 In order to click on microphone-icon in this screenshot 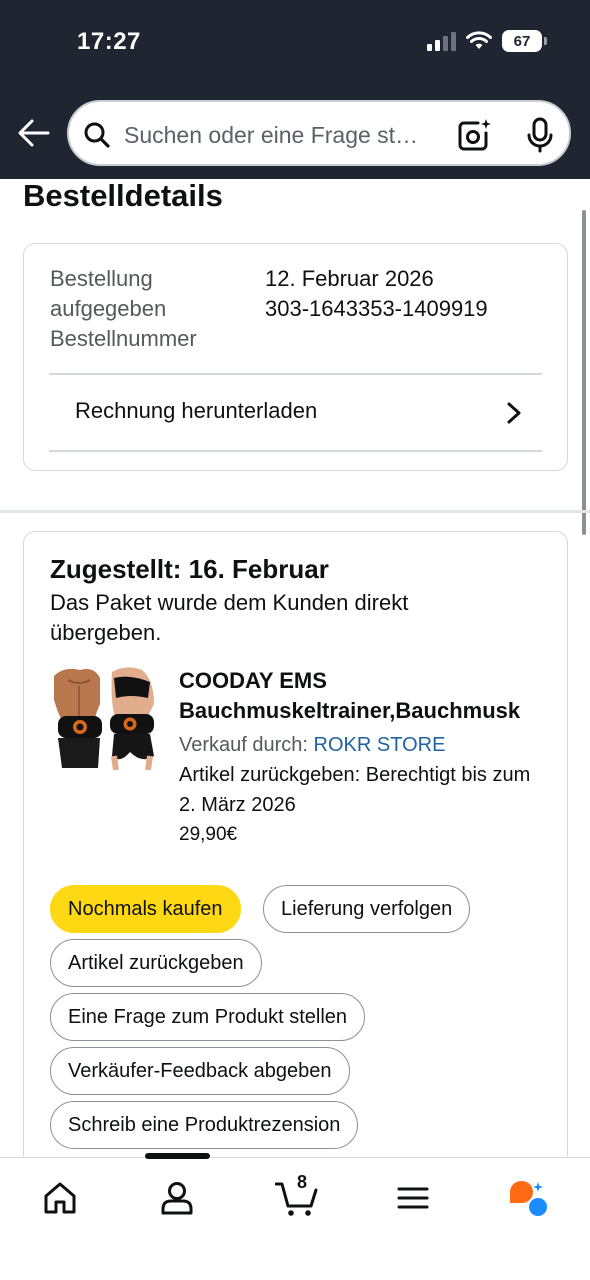, I will do `click(540, 135)`.